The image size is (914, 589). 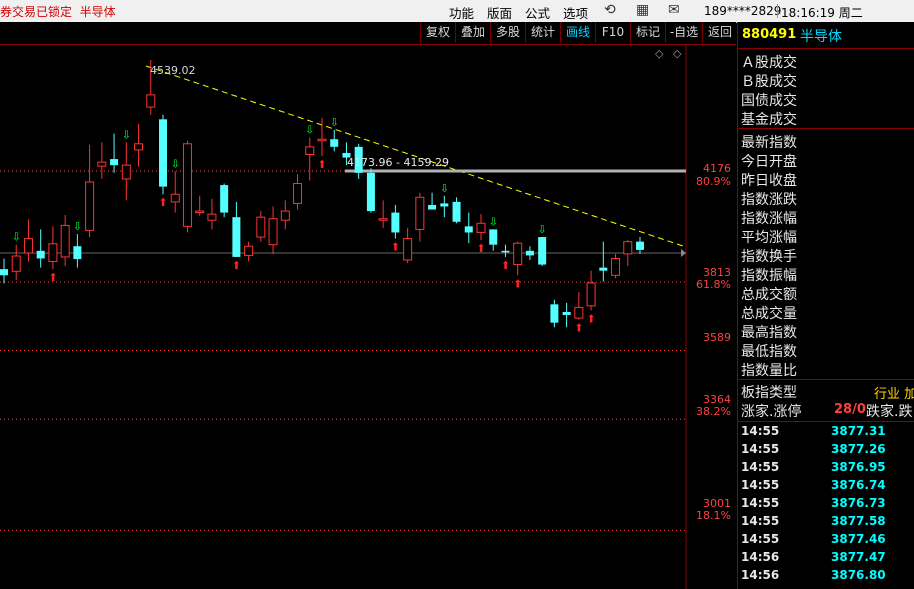 What do you see at coordinates (677, 53) in the screenshot?
I see `diamond-icon-2: ◇` at bounding box center [677, 53].